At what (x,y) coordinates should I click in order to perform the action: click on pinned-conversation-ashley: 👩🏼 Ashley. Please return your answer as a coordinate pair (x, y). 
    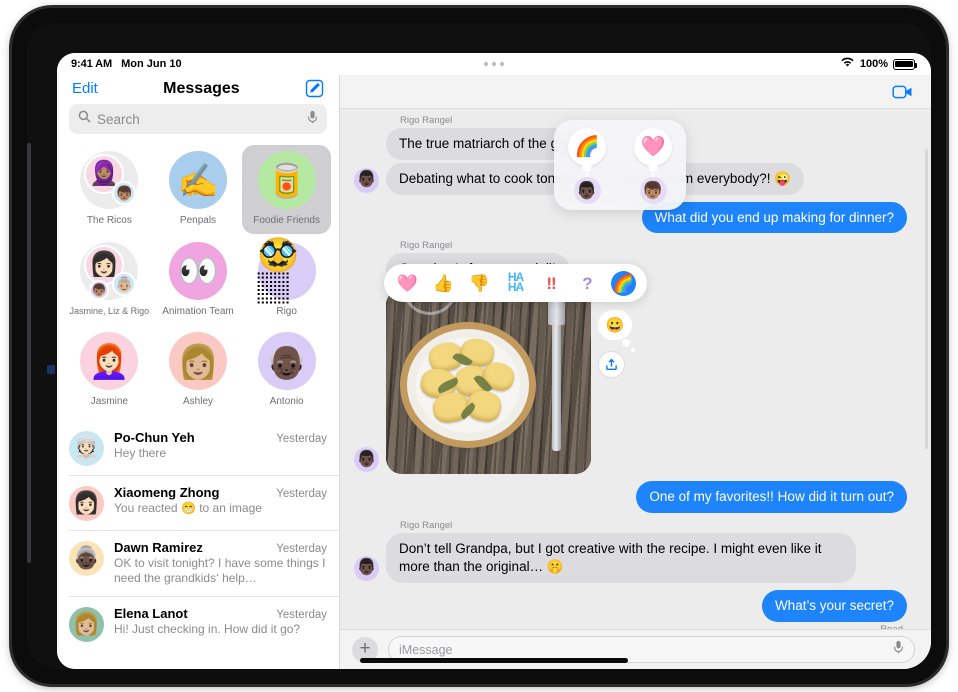
    Looking at the image, I should click on (198, 370).